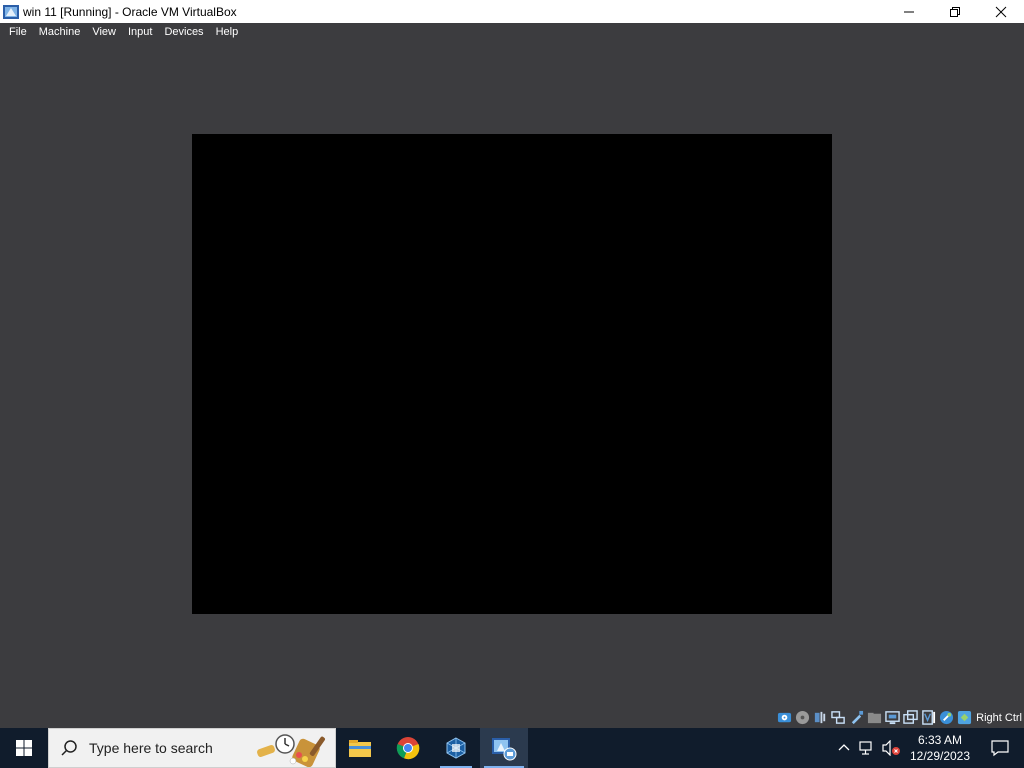  Describe the element at coordinates (940, 748) in the screenshot. I see `taskbar-clock: 6:33 AM 12/29/2023` at that location.